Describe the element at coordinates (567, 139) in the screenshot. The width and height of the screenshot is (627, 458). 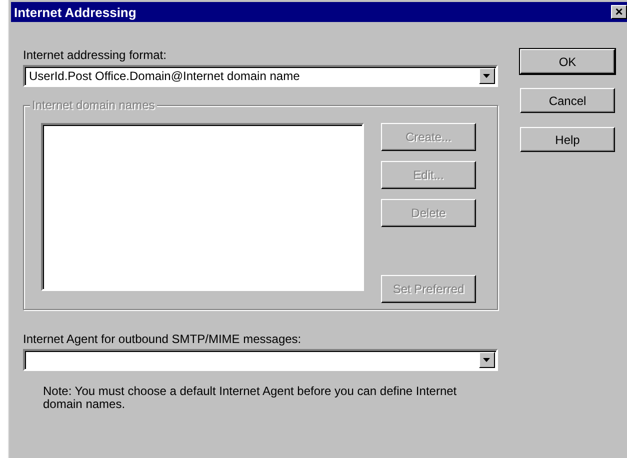
I see `help-button: Help` at that location.